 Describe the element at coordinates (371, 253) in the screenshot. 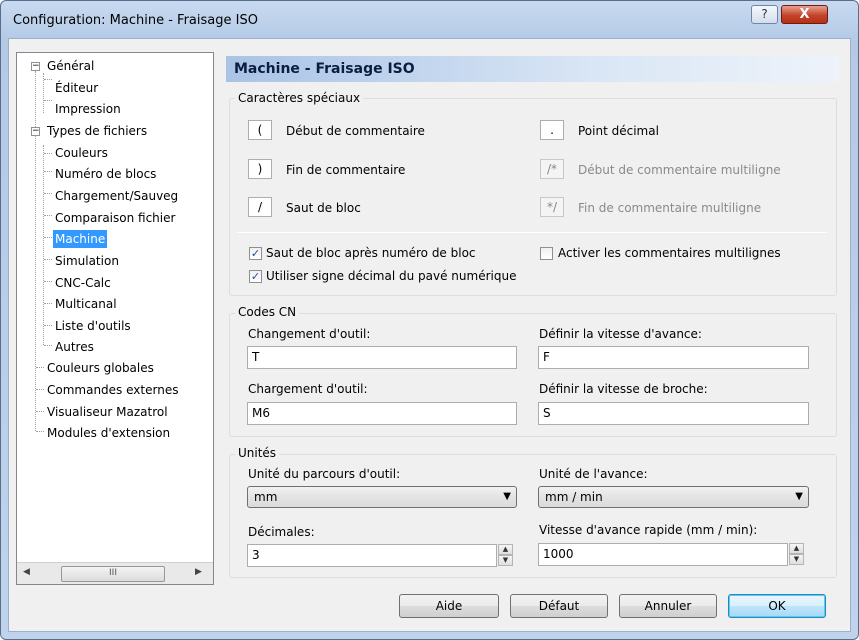

I see `block-skip-after-number-label: Saut de bloc après numéro de bloc` at that location.